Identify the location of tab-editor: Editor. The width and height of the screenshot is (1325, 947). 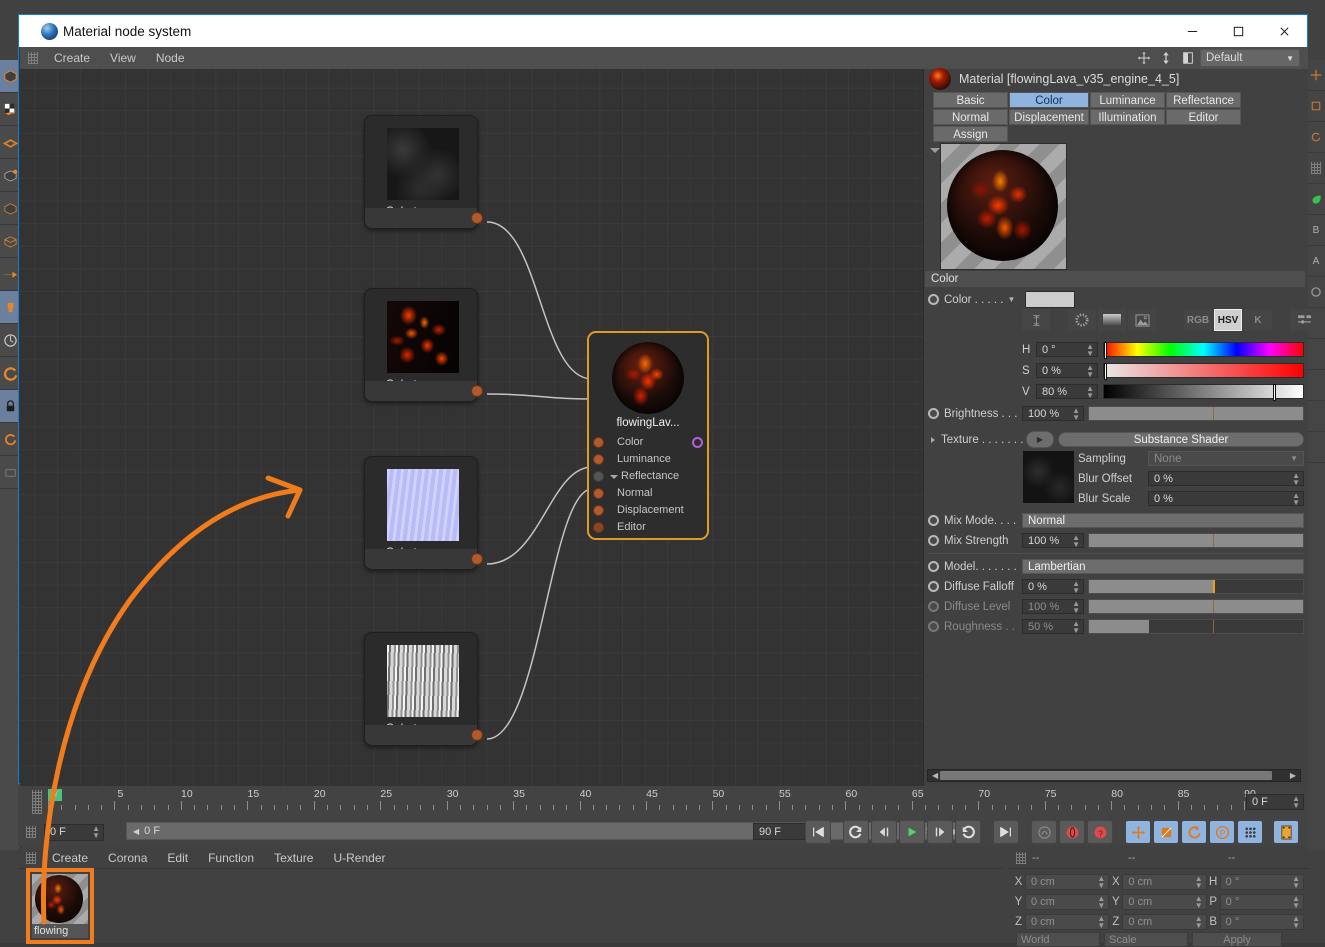
(1203, 117).